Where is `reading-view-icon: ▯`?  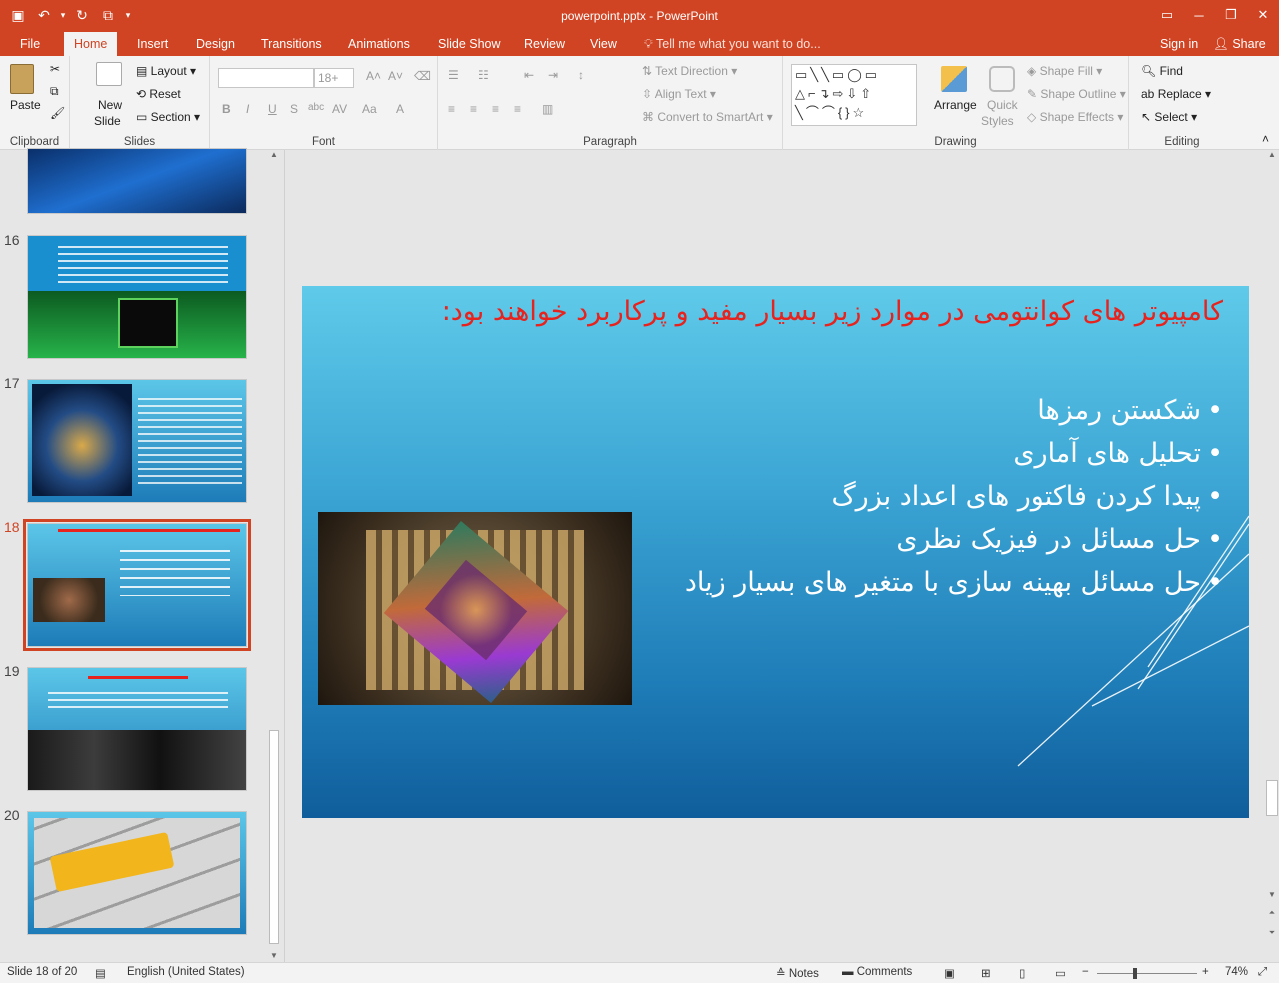
reading-view-icon: ▯ is located at coordinates (1022, 973).